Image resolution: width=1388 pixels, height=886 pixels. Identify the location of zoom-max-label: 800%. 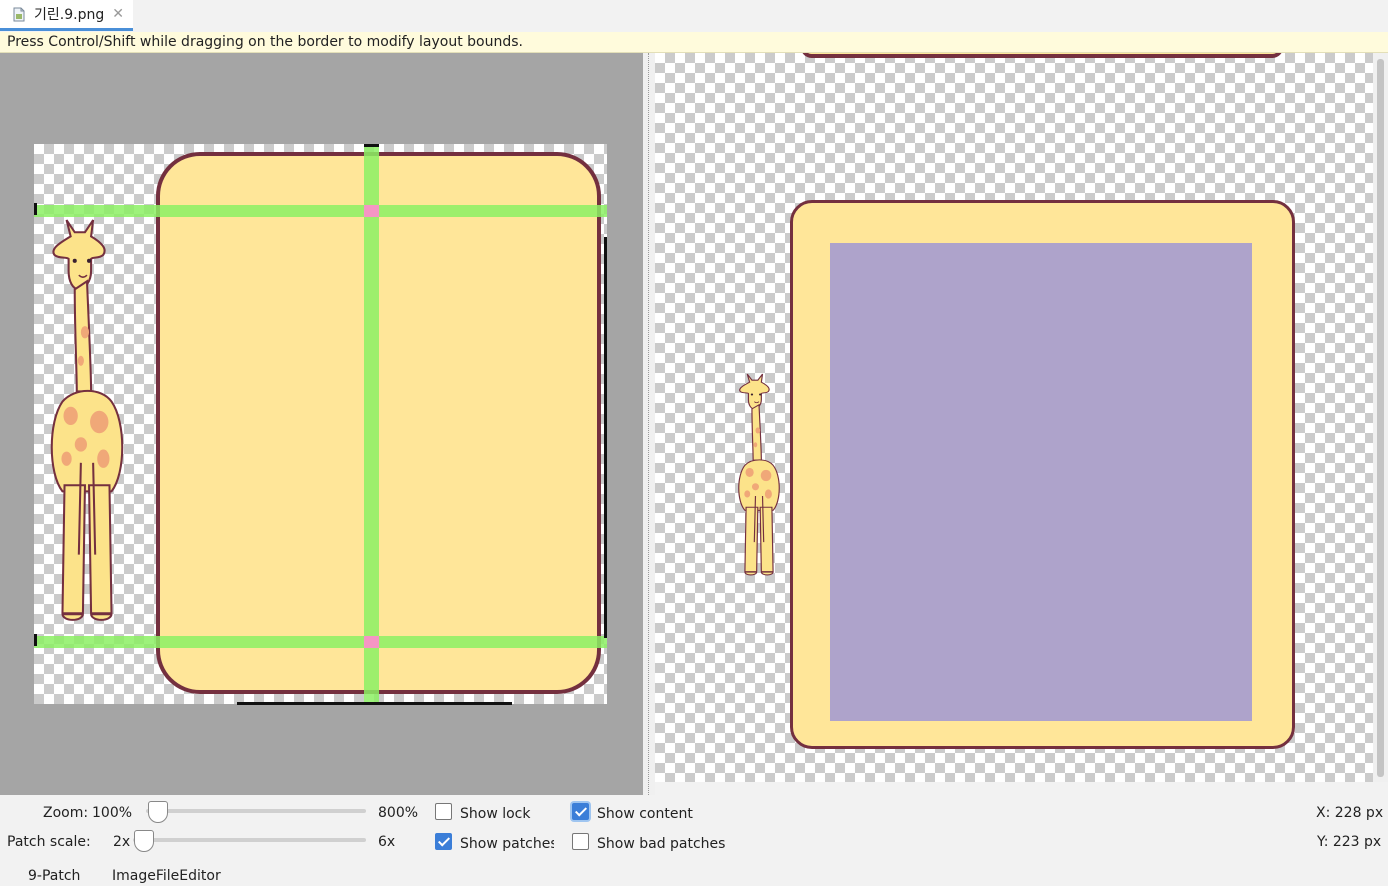
(398, 813).